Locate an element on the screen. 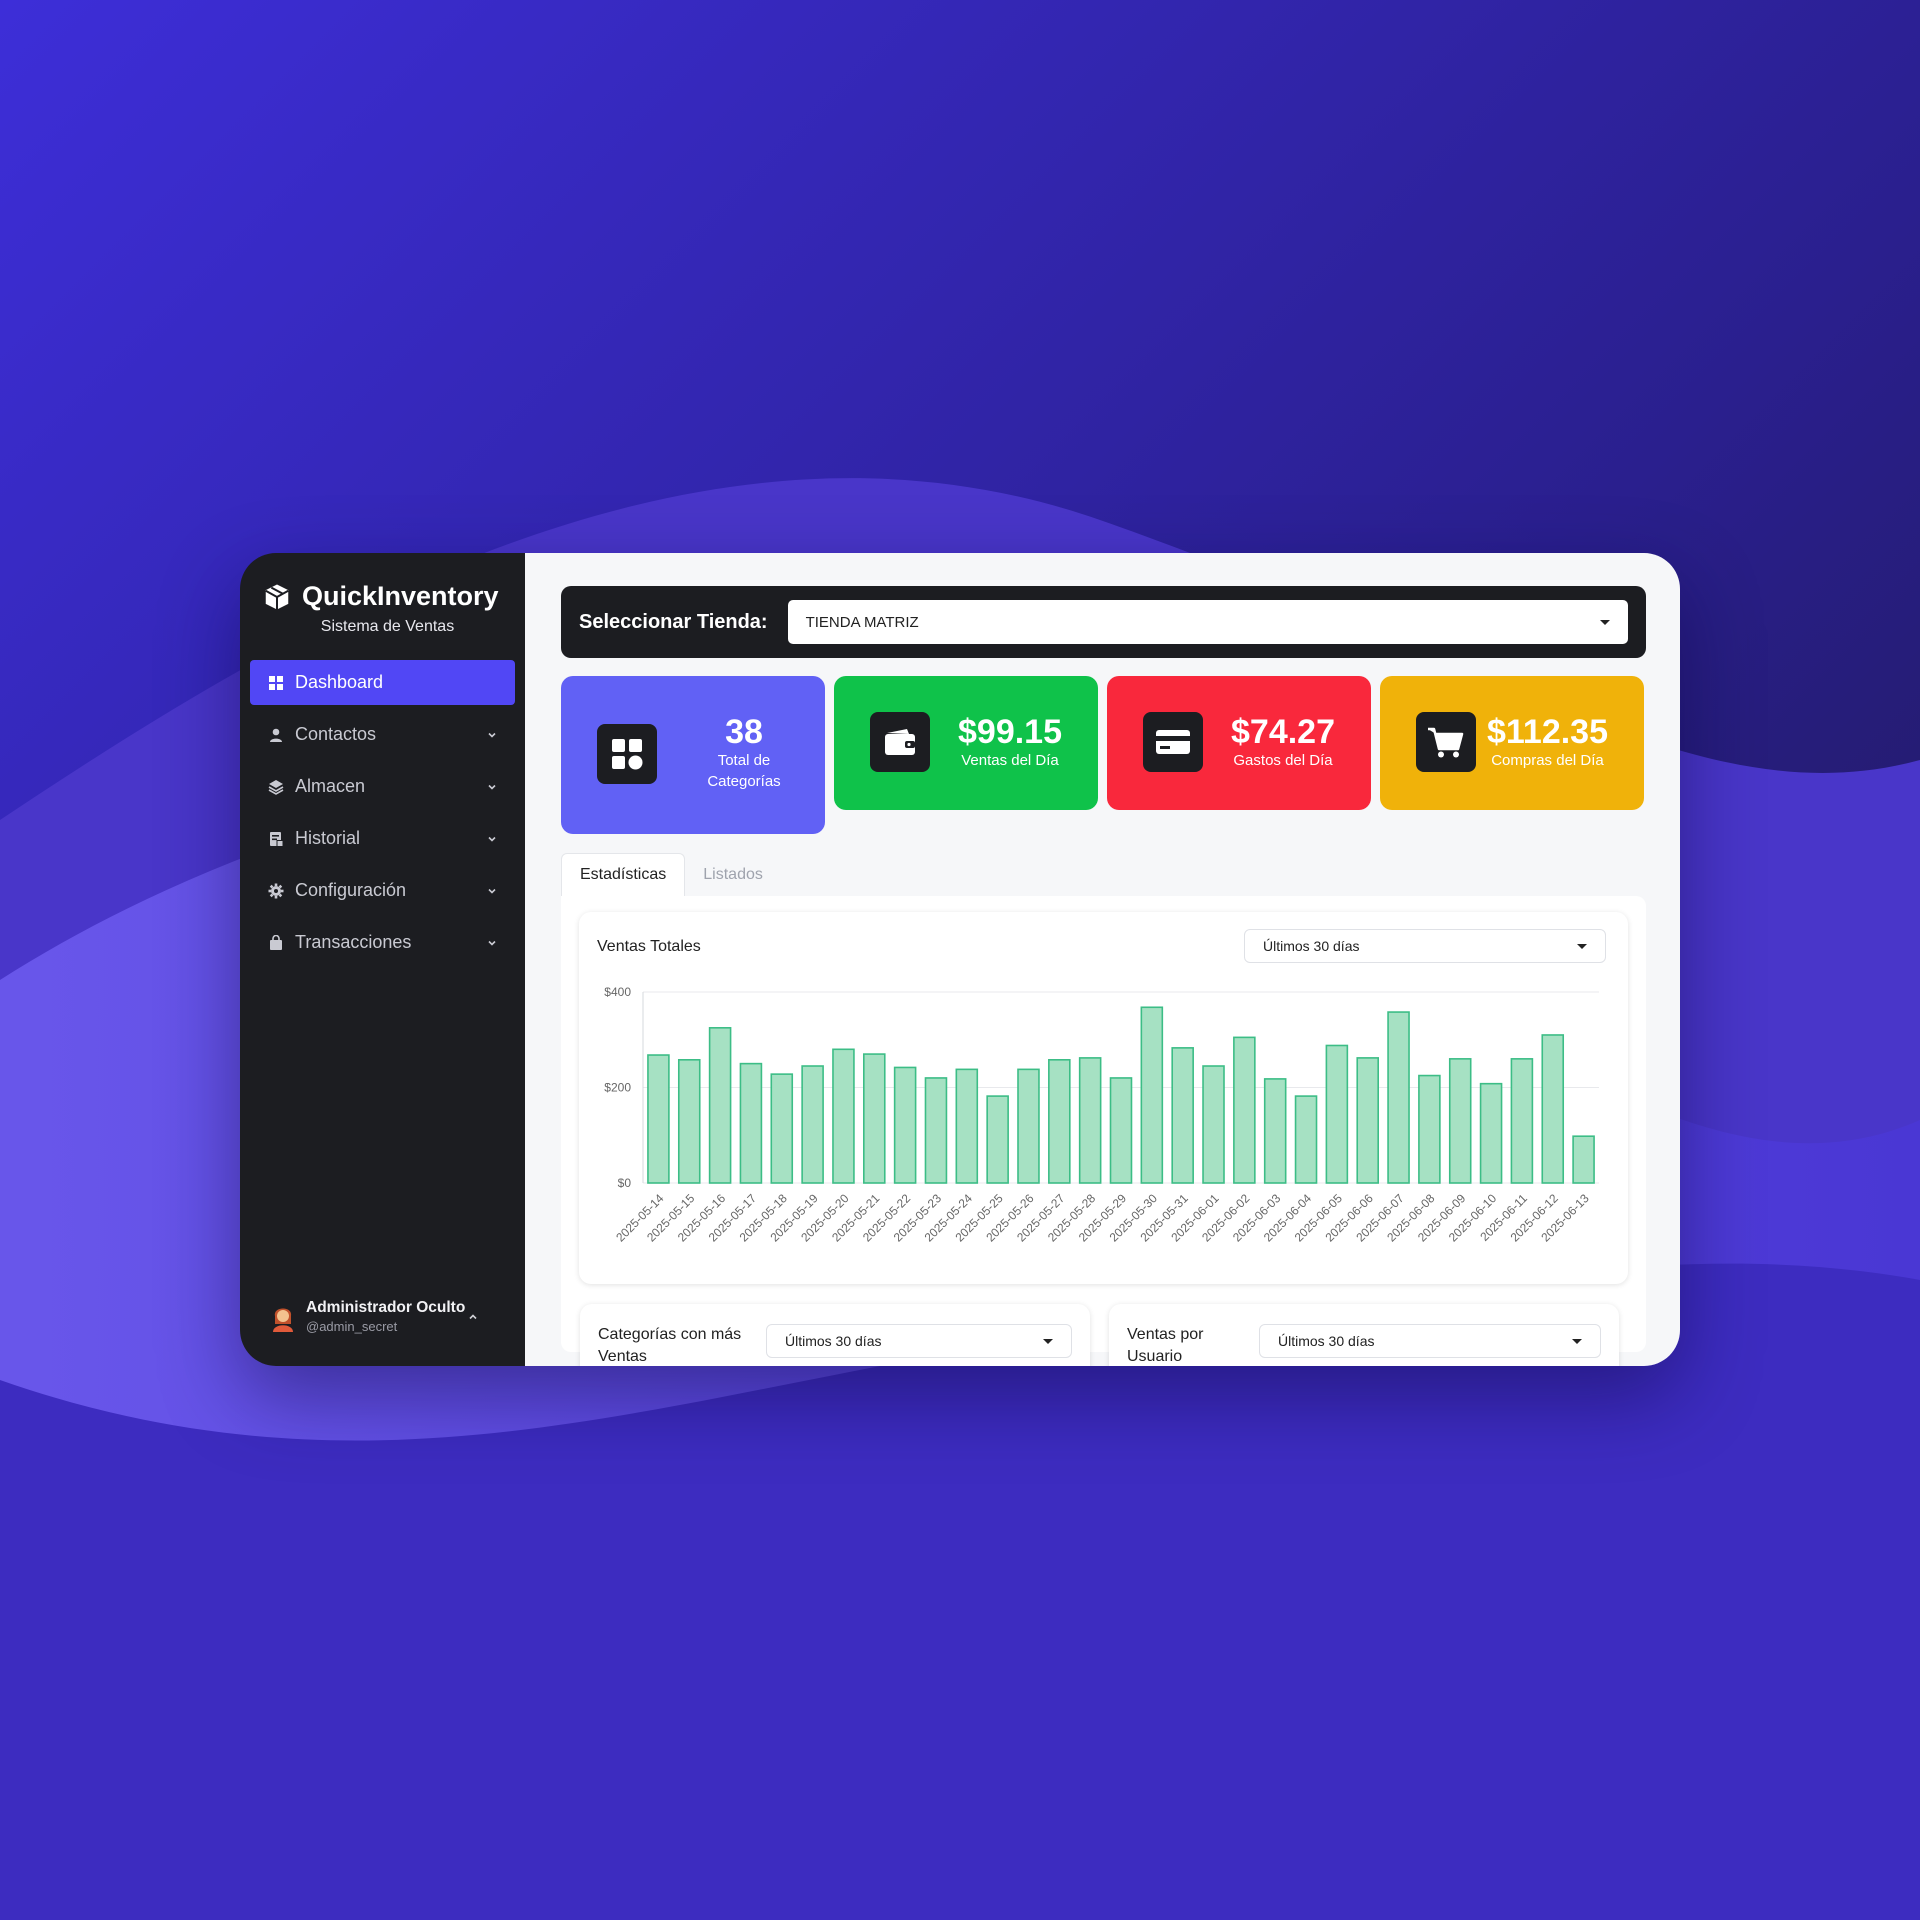 The width and height of the screenshot is (1920, 1920). categories-title: Categorías con más Ventas is located at coordinates (670, 1345).